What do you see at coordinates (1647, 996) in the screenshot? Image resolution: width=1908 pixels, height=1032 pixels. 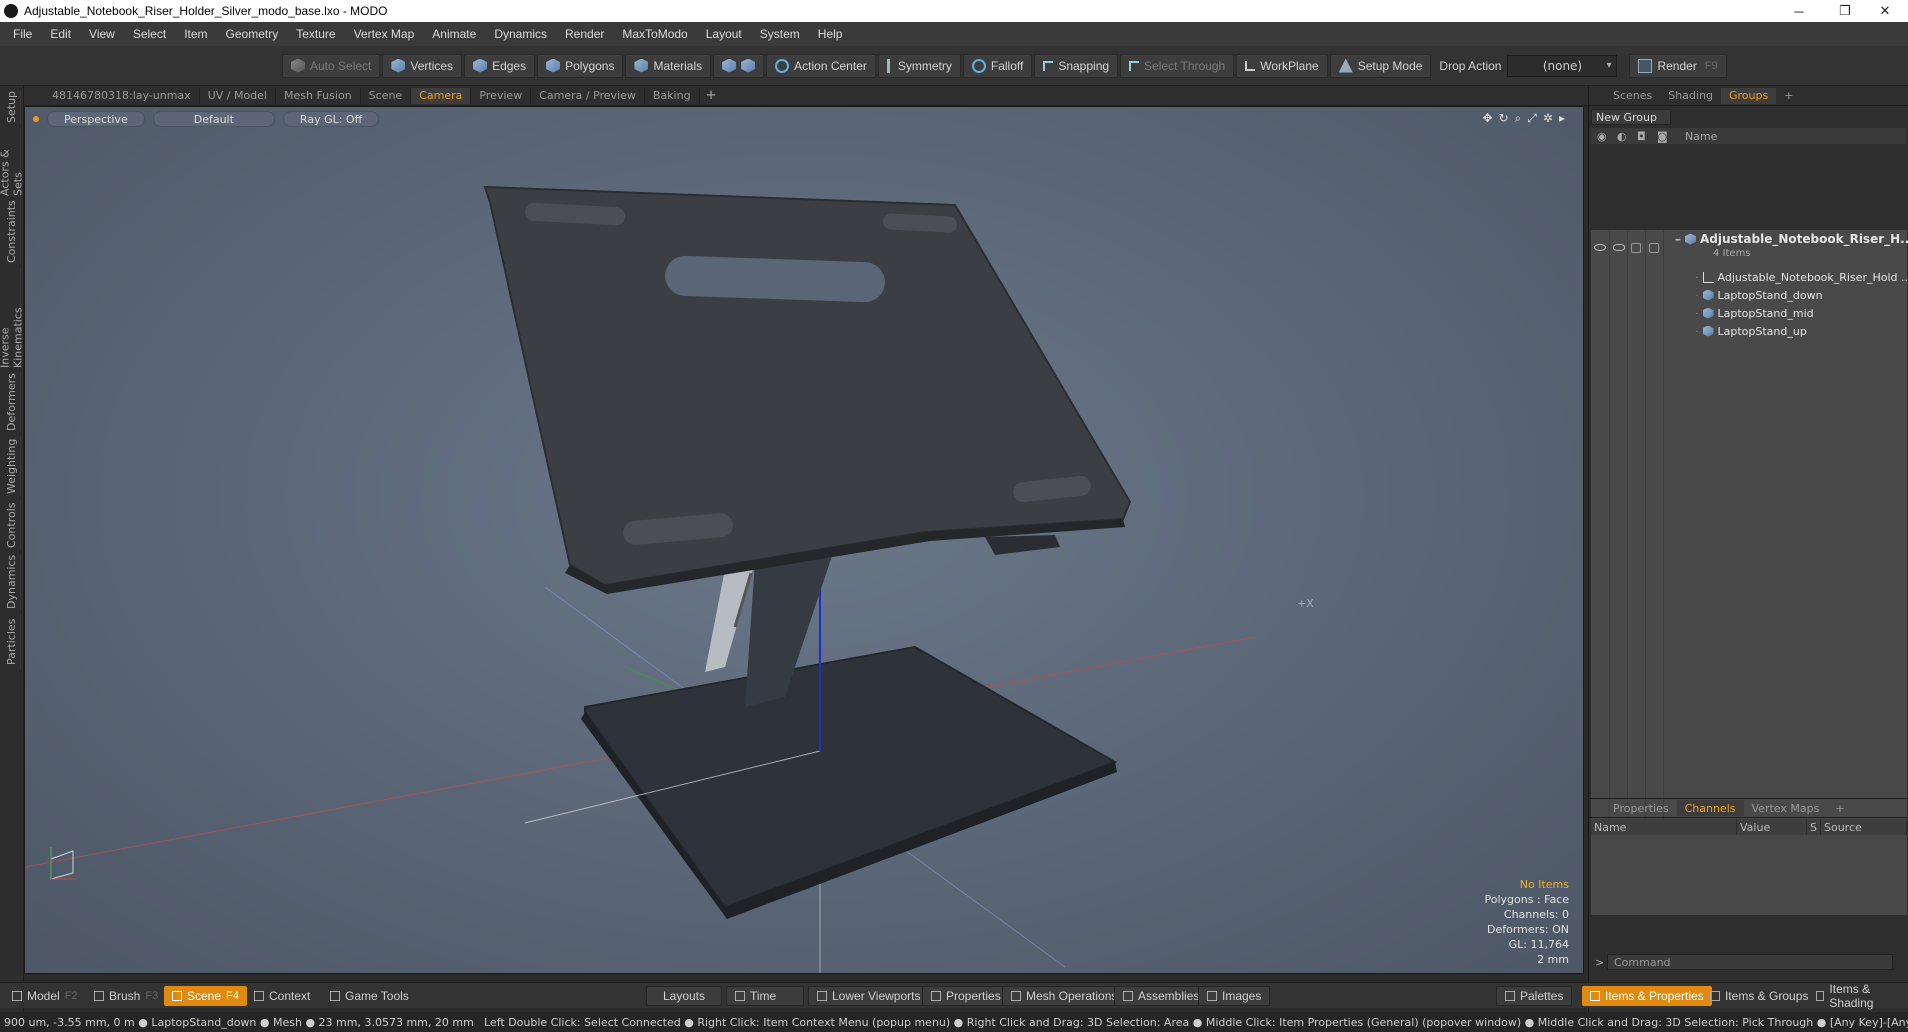 I see `items-properties-button: Items & Properties` at bounding box center [1647, 996].